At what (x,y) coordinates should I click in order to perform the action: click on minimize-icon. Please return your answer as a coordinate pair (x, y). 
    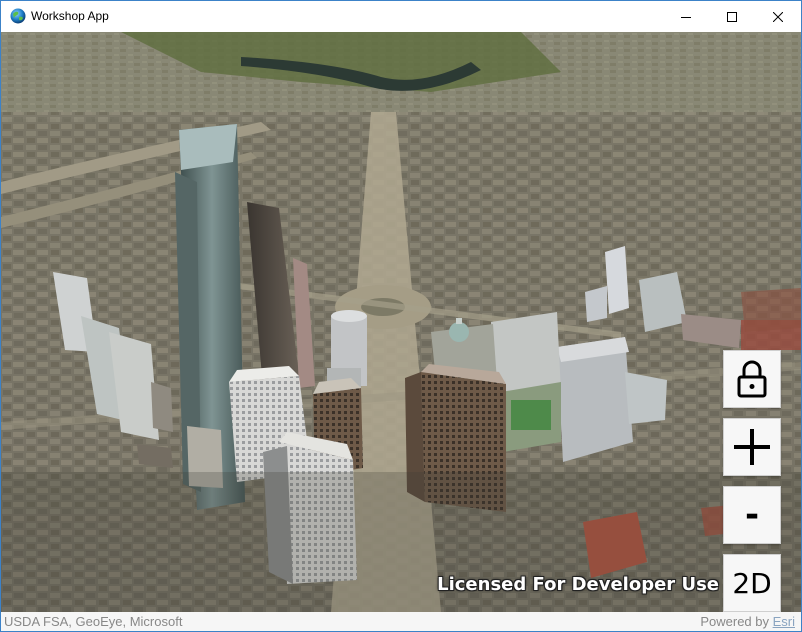
    Looking at the image, I should click on (686, 17).